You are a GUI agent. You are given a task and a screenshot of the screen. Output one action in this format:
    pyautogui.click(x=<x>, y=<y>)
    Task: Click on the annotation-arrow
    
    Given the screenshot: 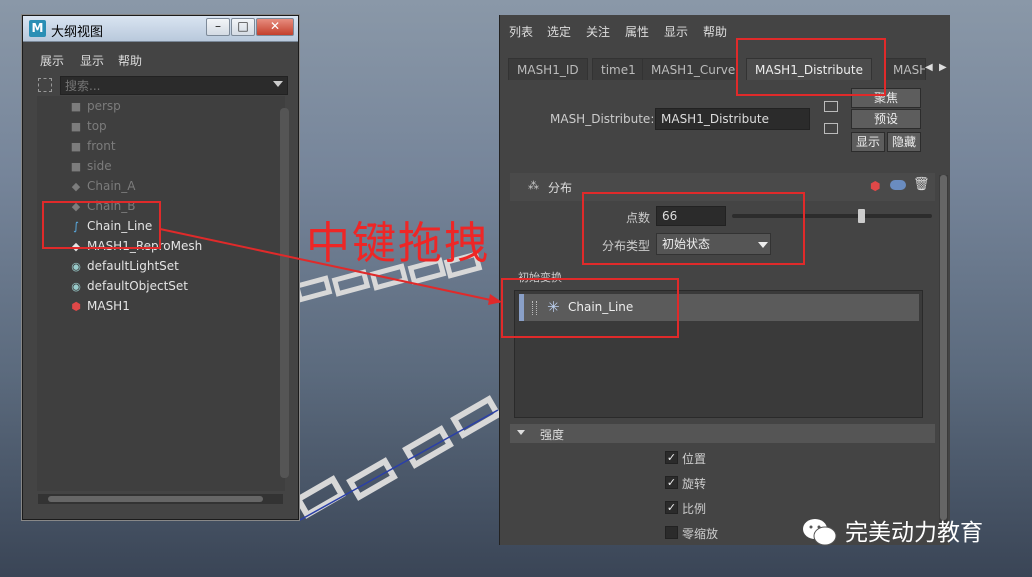 What is the action you would take?
    pyautogui.click(x=330, y=266)
    